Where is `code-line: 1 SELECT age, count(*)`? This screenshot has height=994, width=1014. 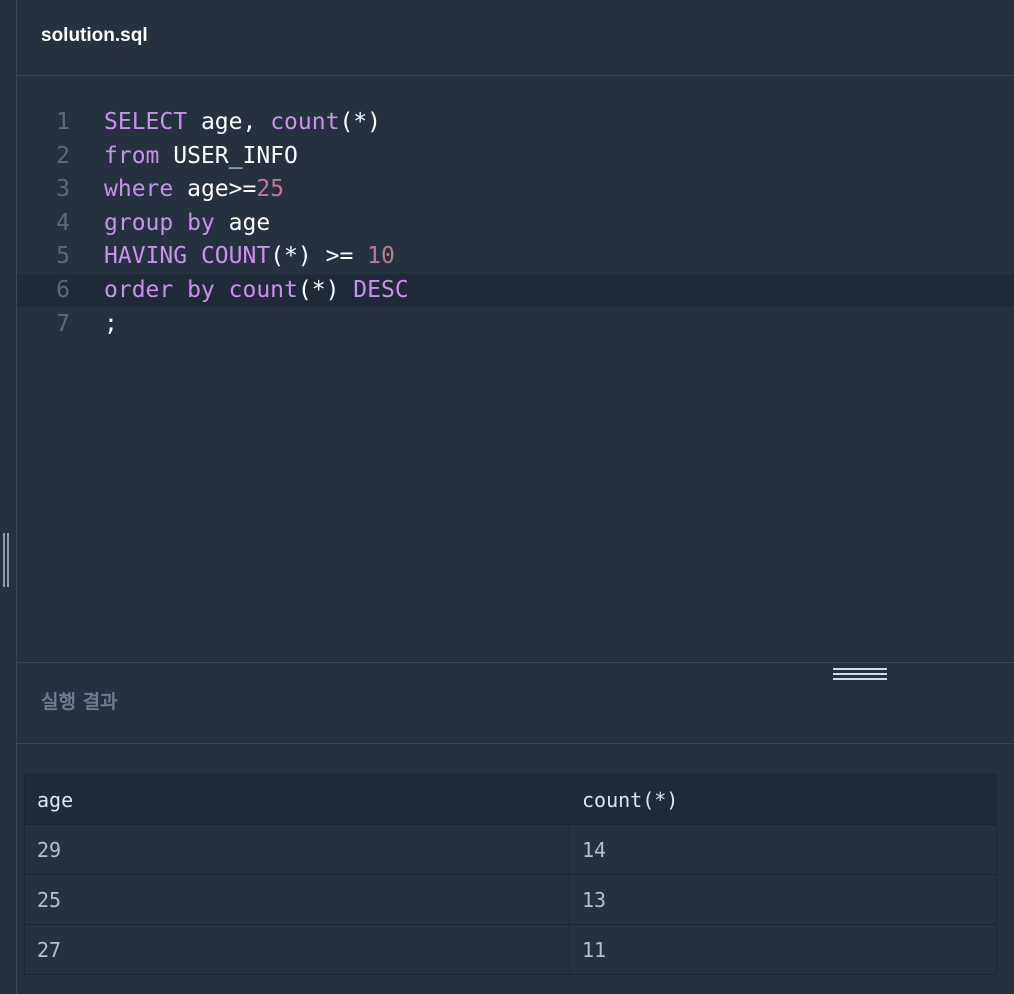 code-line: 1 SELECT age, count(*) is located at coordinates (515, 122).